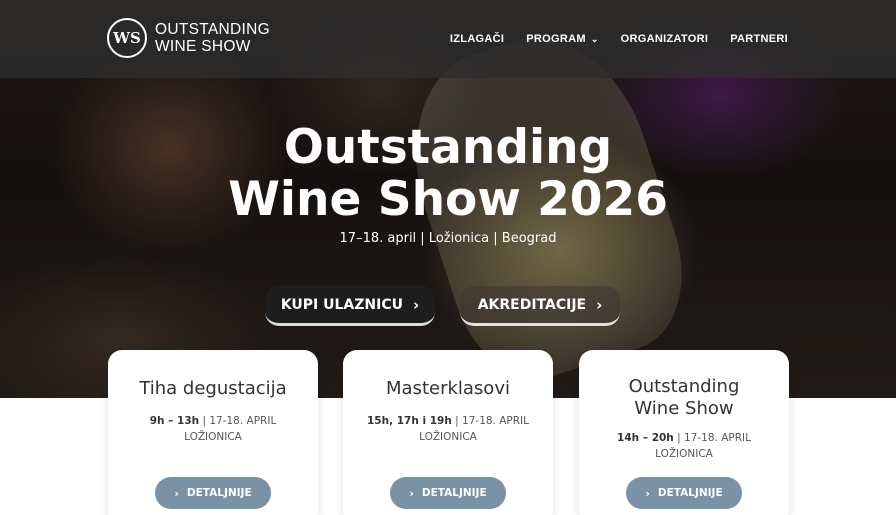  What do you see at coordinates (203, 46) in the screenshot?
I see `logo-line2: WINE SHOW` at bounding box center [203, 46].